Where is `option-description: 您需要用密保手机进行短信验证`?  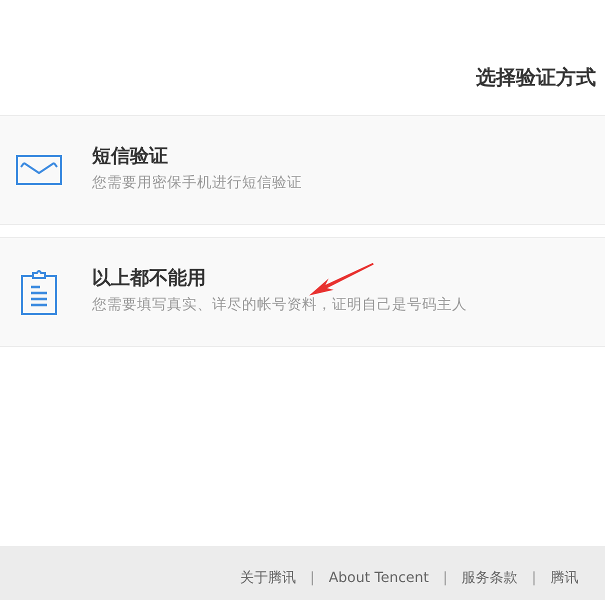
option-description: 您需要用密保手机进行短信验证 is located at coordinates (197, 183).